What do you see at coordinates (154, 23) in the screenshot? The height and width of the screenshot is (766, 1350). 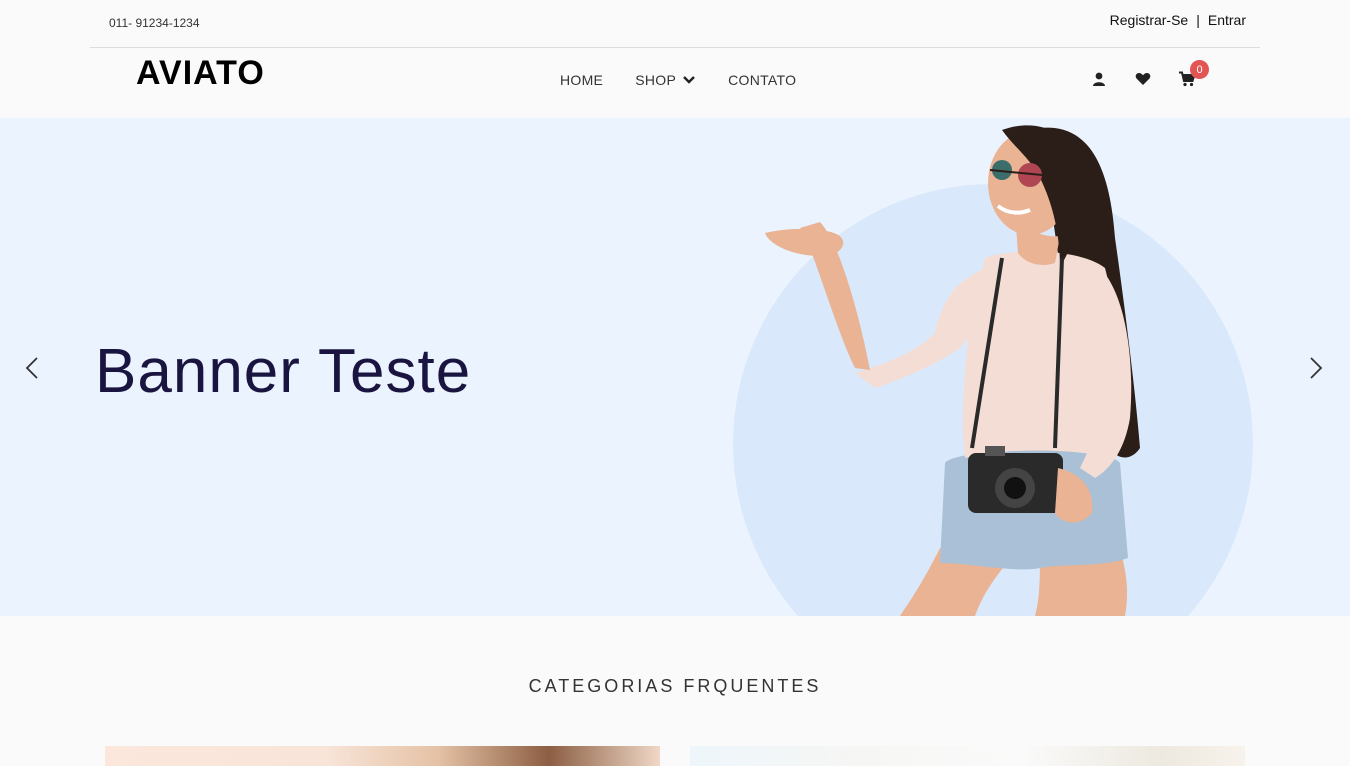 I see `phone-number: 011- 91234-1234` at bounding box center [154, 23].